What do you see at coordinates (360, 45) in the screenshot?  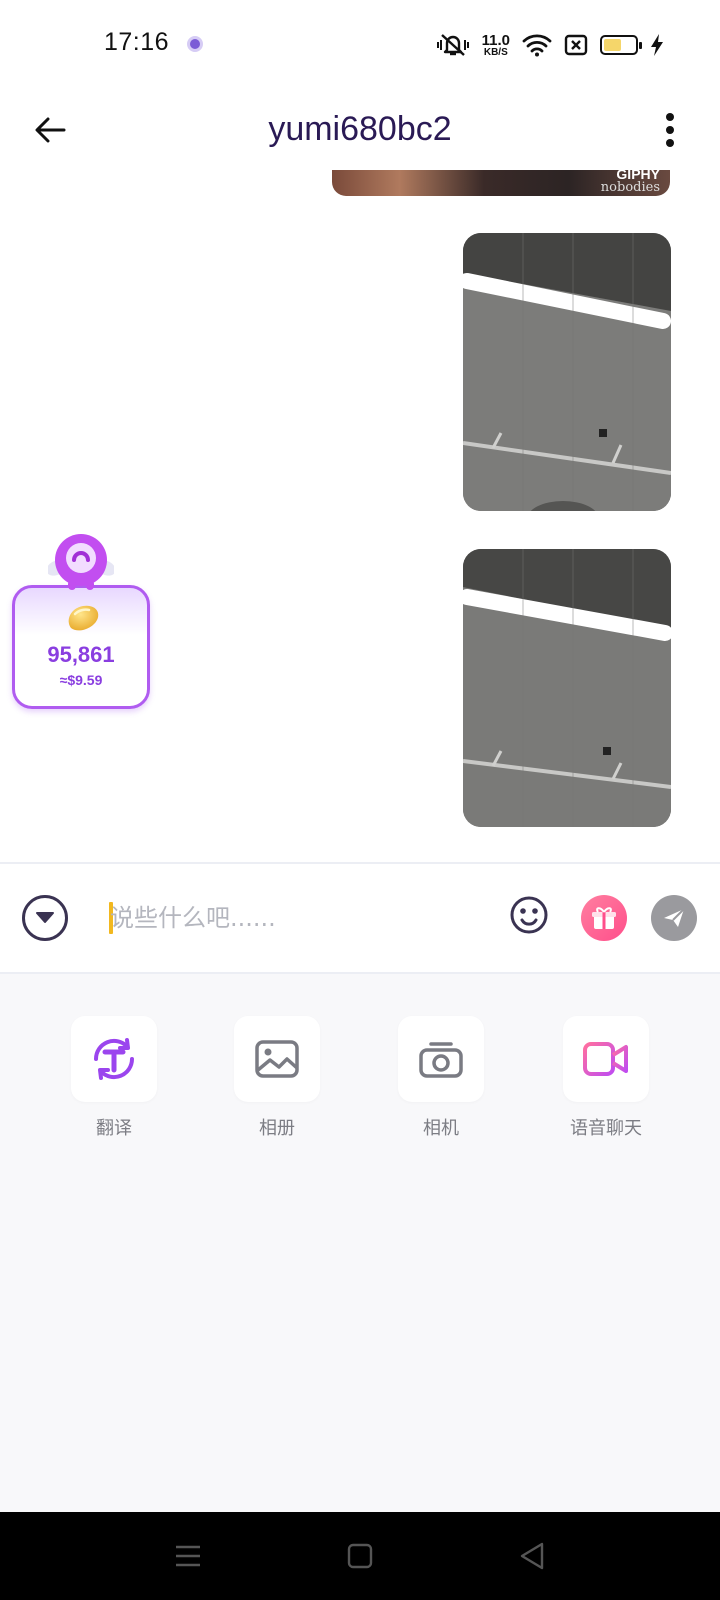 I see `status-bar: 17:16 11.0 KB/S` at bounding box center [360, 45].